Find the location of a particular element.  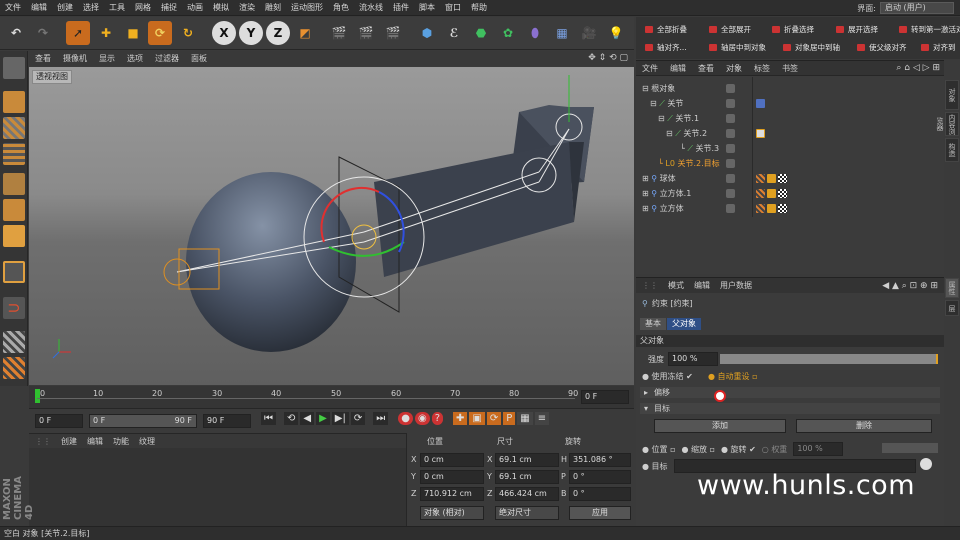

menu-select: 选择 is located at coordinates (91, 8).